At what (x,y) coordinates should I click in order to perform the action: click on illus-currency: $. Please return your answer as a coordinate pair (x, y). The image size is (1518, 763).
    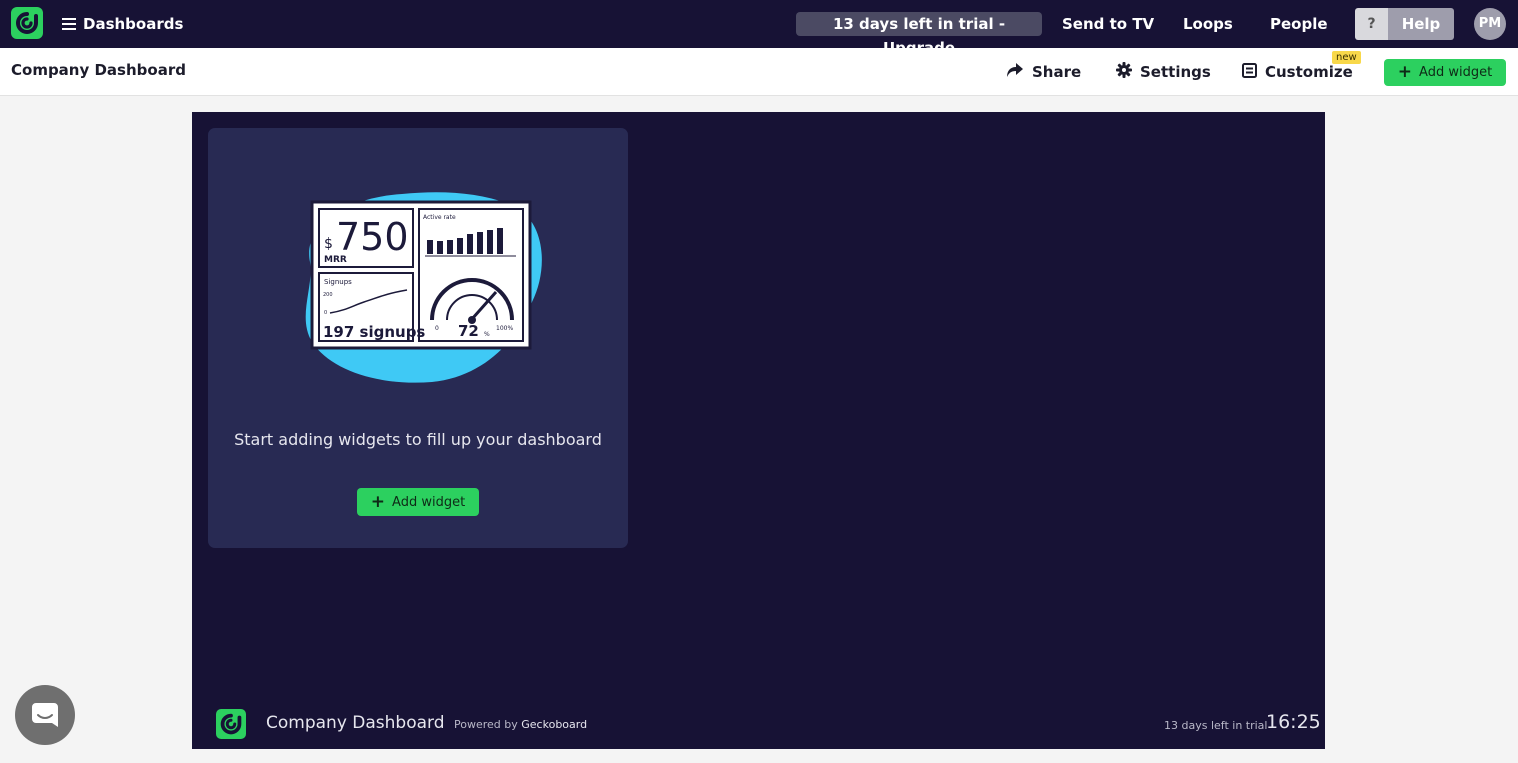
    Looking at the image, I should click on (328, 244).